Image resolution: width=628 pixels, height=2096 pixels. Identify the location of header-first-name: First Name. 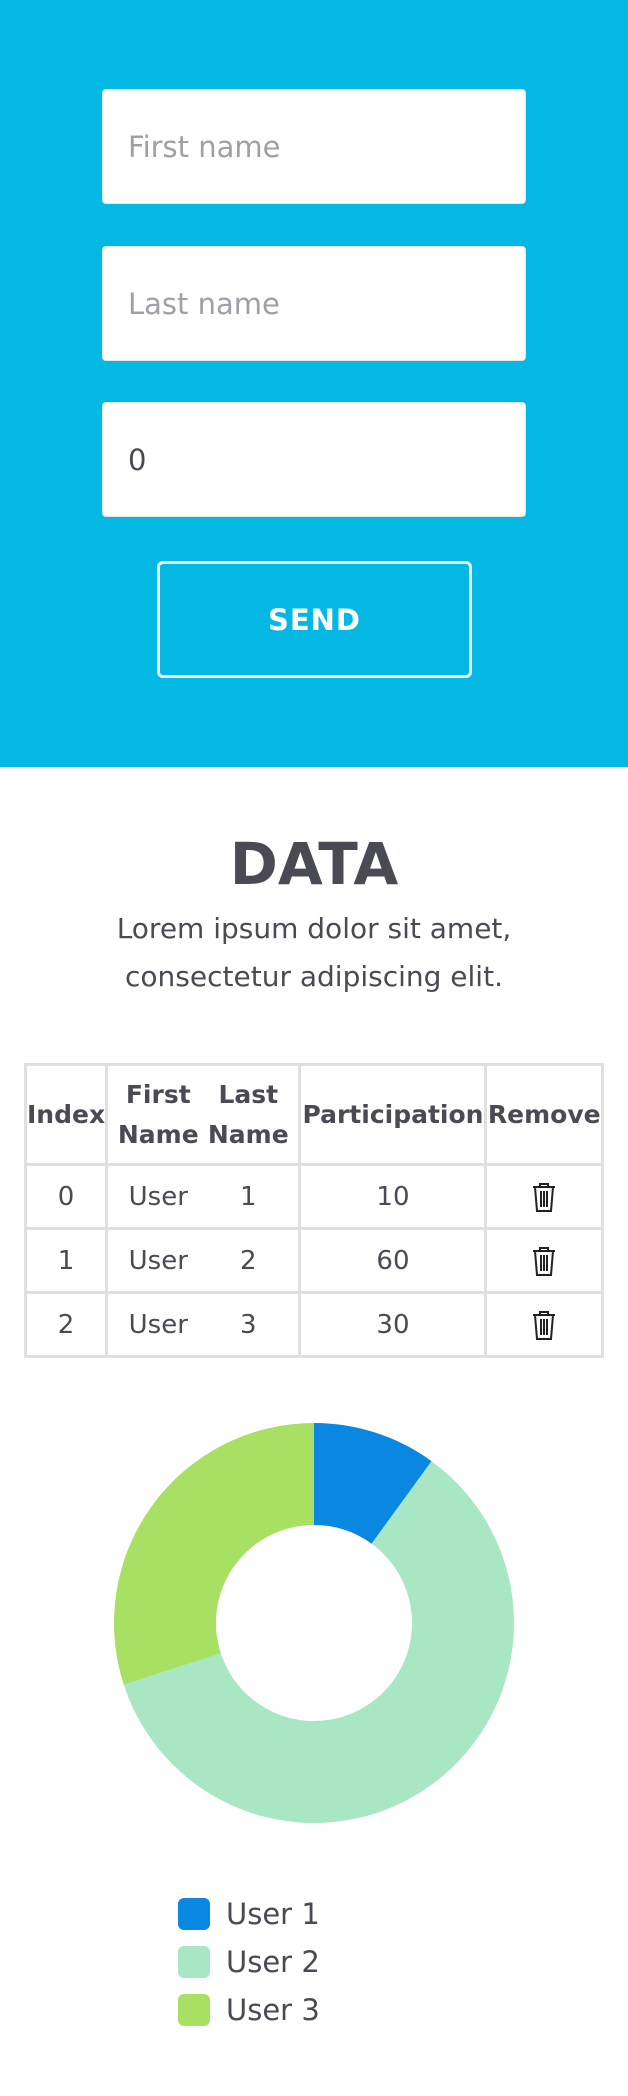
(158, 1114).